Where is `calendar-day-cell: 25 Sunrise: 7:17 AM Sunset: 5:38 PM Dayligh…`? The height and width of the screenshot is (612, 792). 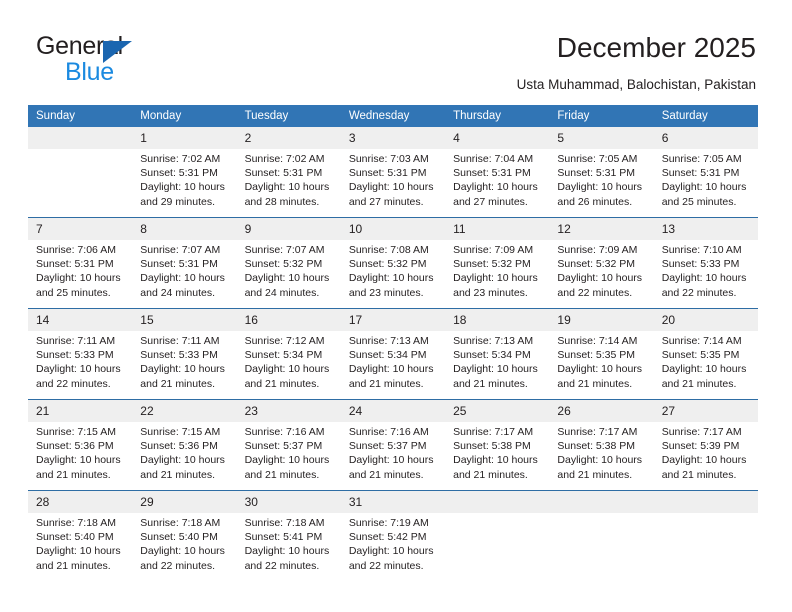
calendar-day-cell: 25 Sunrise: 7:17 AM Sunset: 5:38 PM Dayligh… is located at coordinates (497, 445).